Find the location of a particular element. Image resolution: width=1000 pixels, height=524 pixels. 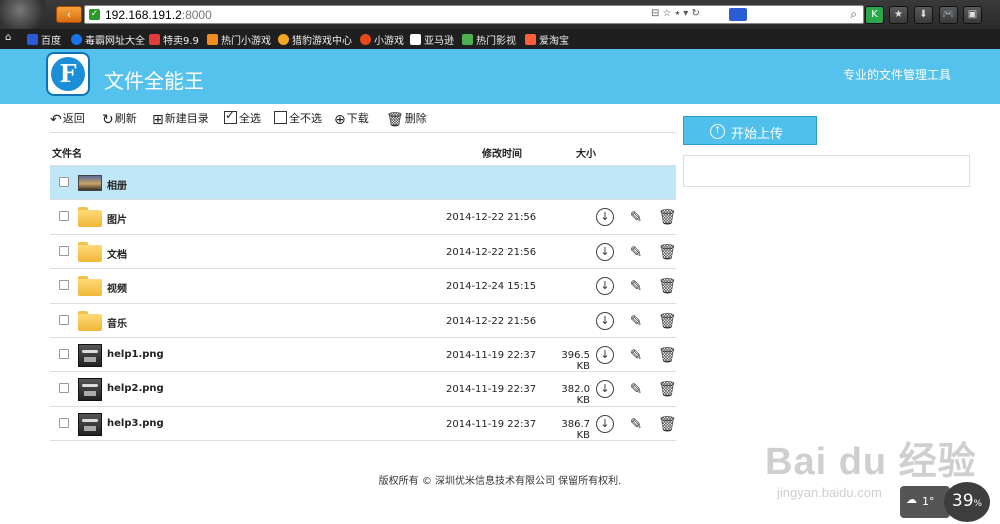

bookmark-item: 毒霸网址大全 is located at coordinates (108, 39).